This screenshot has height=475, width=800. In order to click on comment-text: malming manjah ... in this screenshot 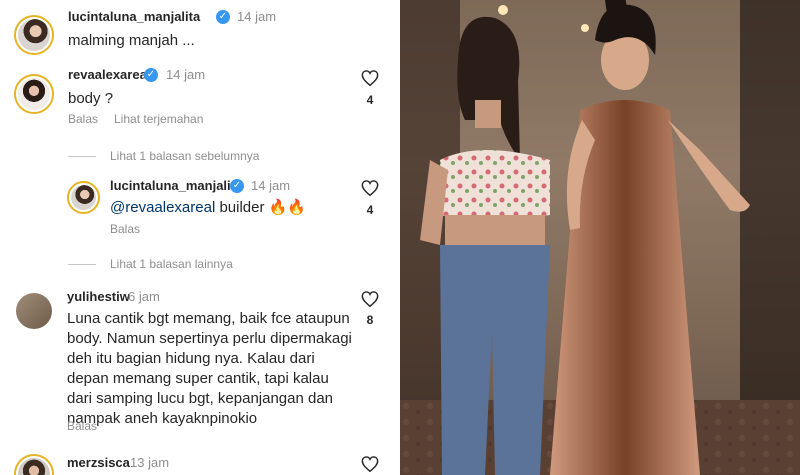, I will do `click(131, 40)`.